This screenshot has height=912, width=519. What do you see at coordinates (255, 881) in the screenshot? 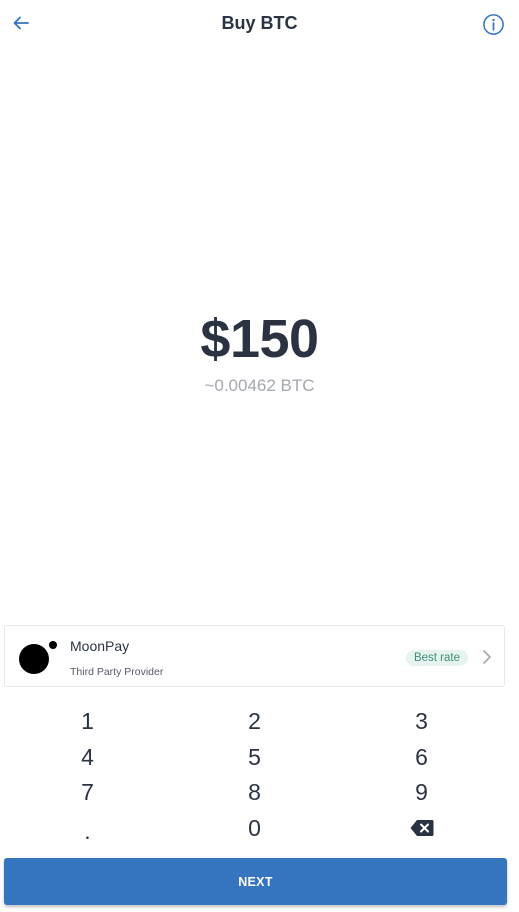
I see `next-button: NEXT` at bounding box center [255, 881].